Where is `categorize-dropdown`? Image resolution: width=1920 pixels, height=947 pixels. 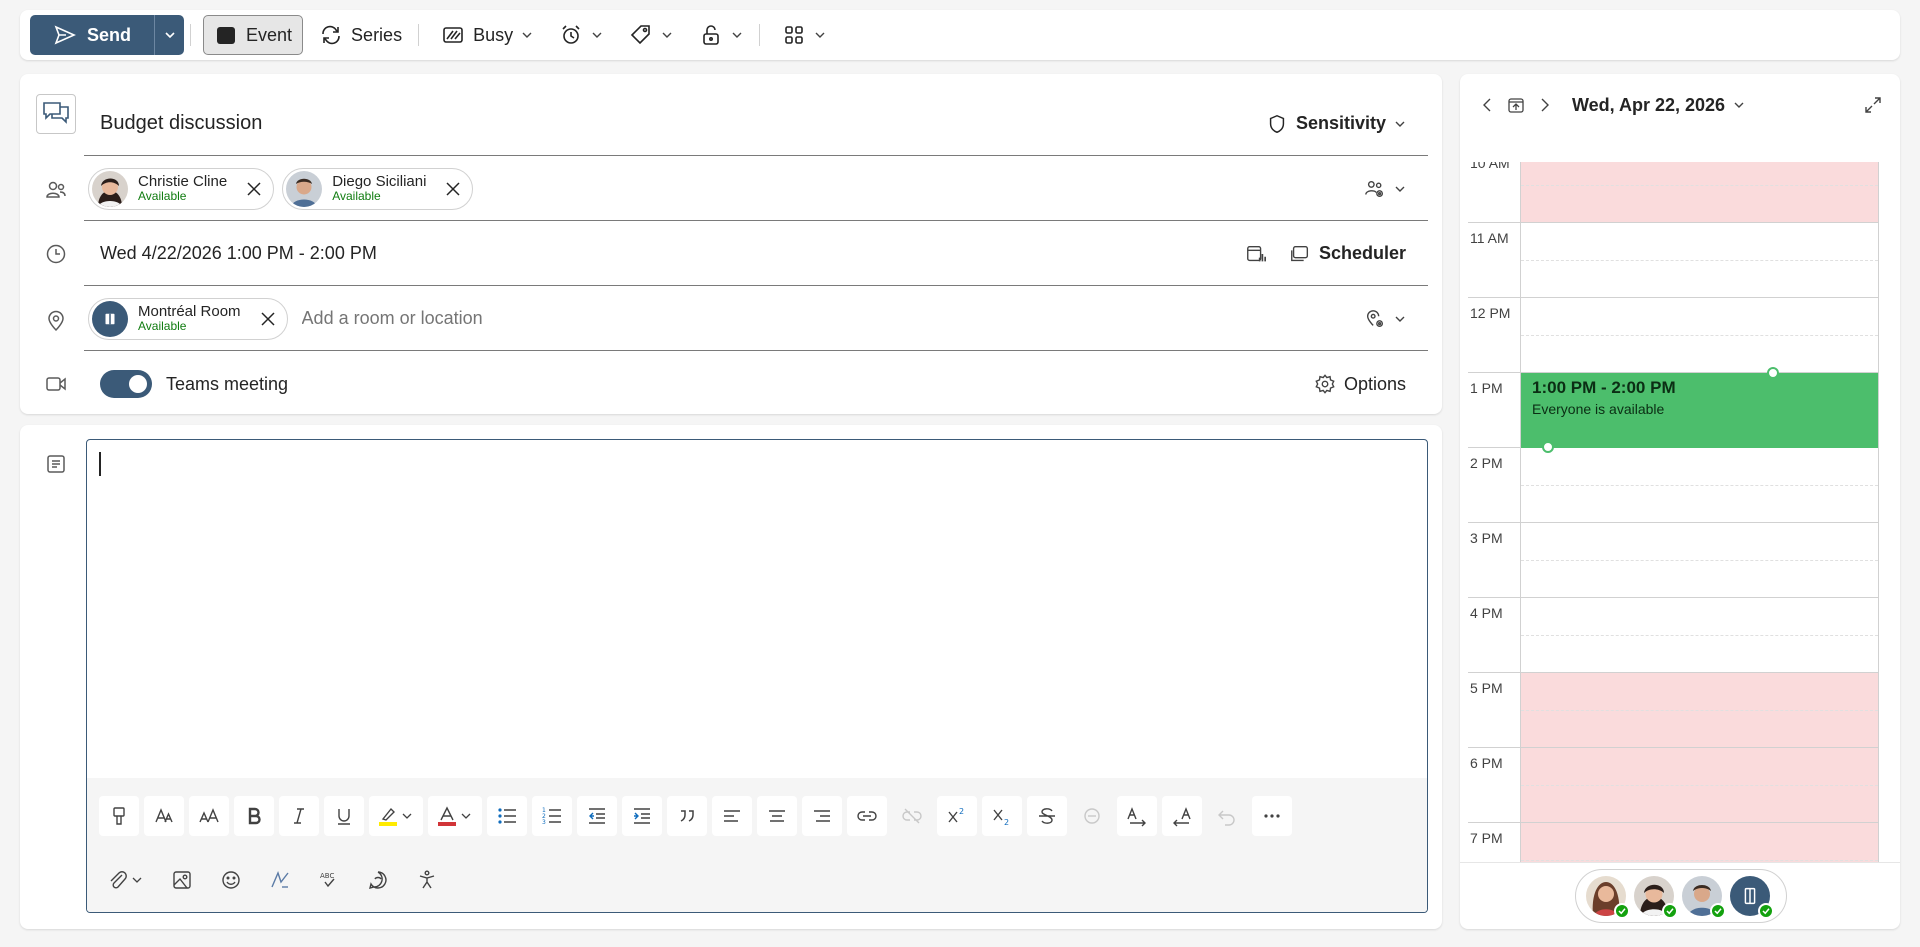 categorize-dropdown is located at coordinates (651, 35).